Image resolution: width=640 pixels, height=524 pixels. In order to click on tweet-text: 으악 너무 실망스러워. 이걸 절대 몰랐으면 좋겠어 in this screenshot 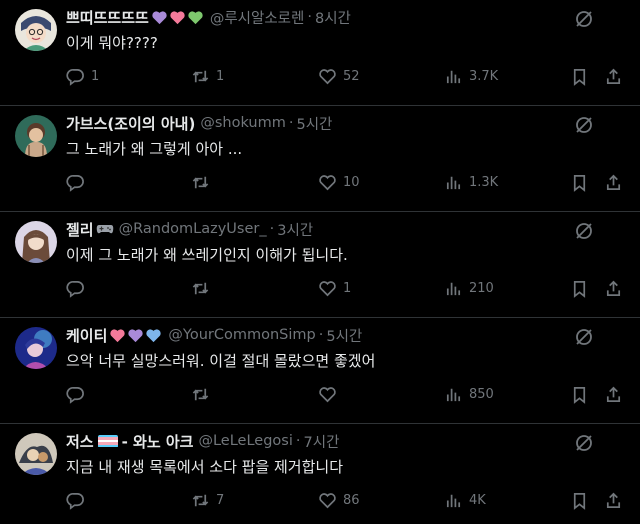, I will do `click(221, 361)`.